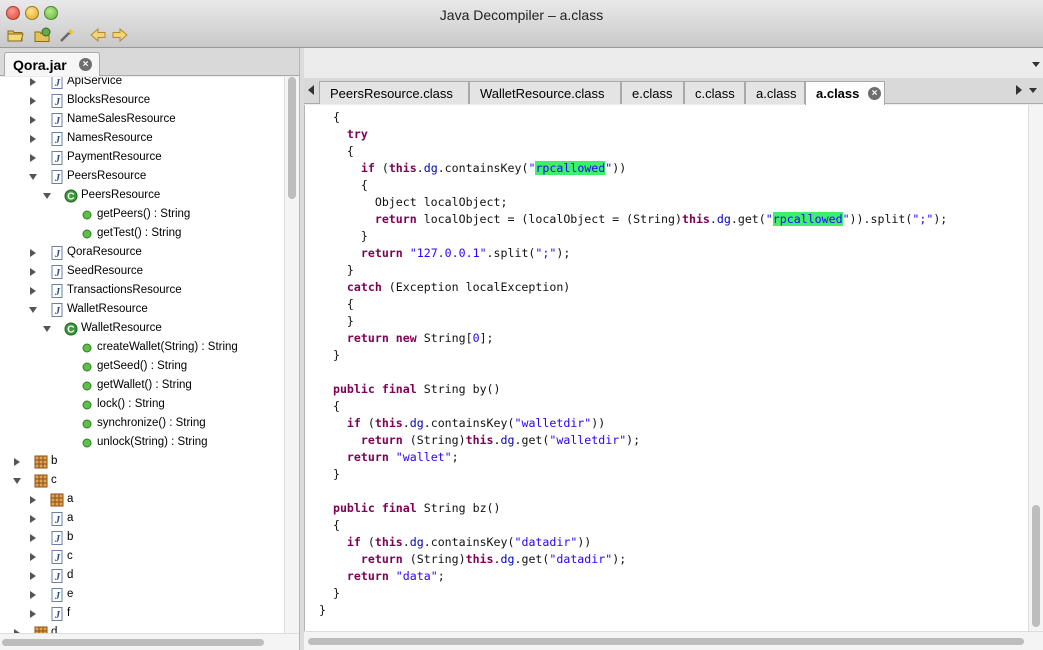 This screenshot has height=650, width=1043. Describe the element at coordinates (142, 310) in the screenshot. I see `tree-item: J WalletResource` at that location.